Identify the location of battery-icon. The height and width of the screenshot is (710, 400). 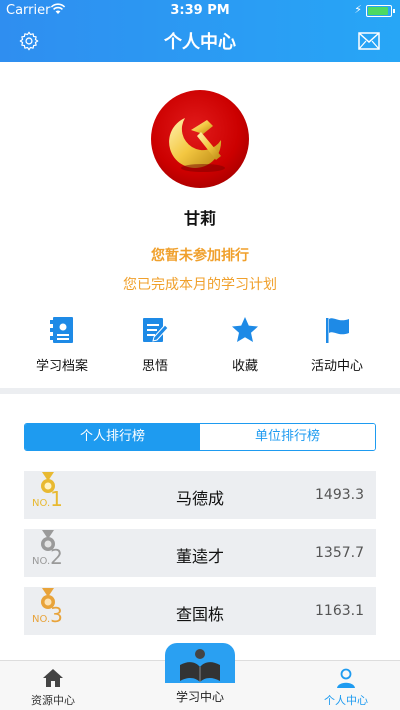
(380, 11).